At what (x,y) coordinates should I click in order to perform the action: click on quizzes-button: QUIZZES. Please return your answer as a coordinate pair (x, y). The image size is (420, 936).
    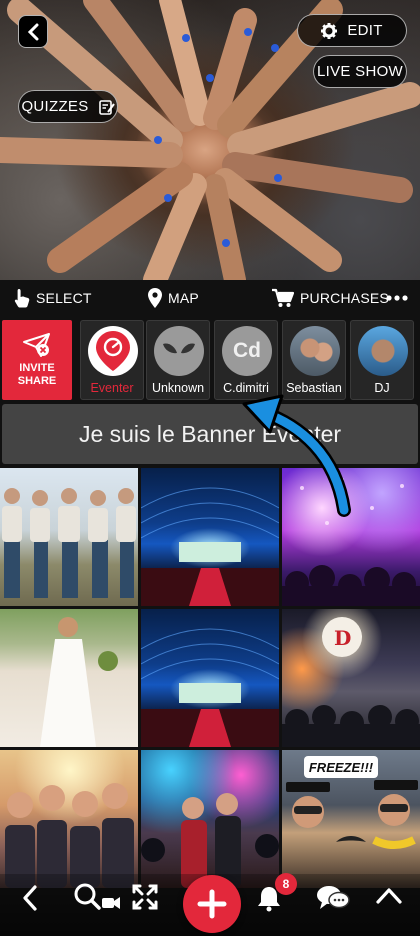
    Looking at the image, I should click on (68, 106).